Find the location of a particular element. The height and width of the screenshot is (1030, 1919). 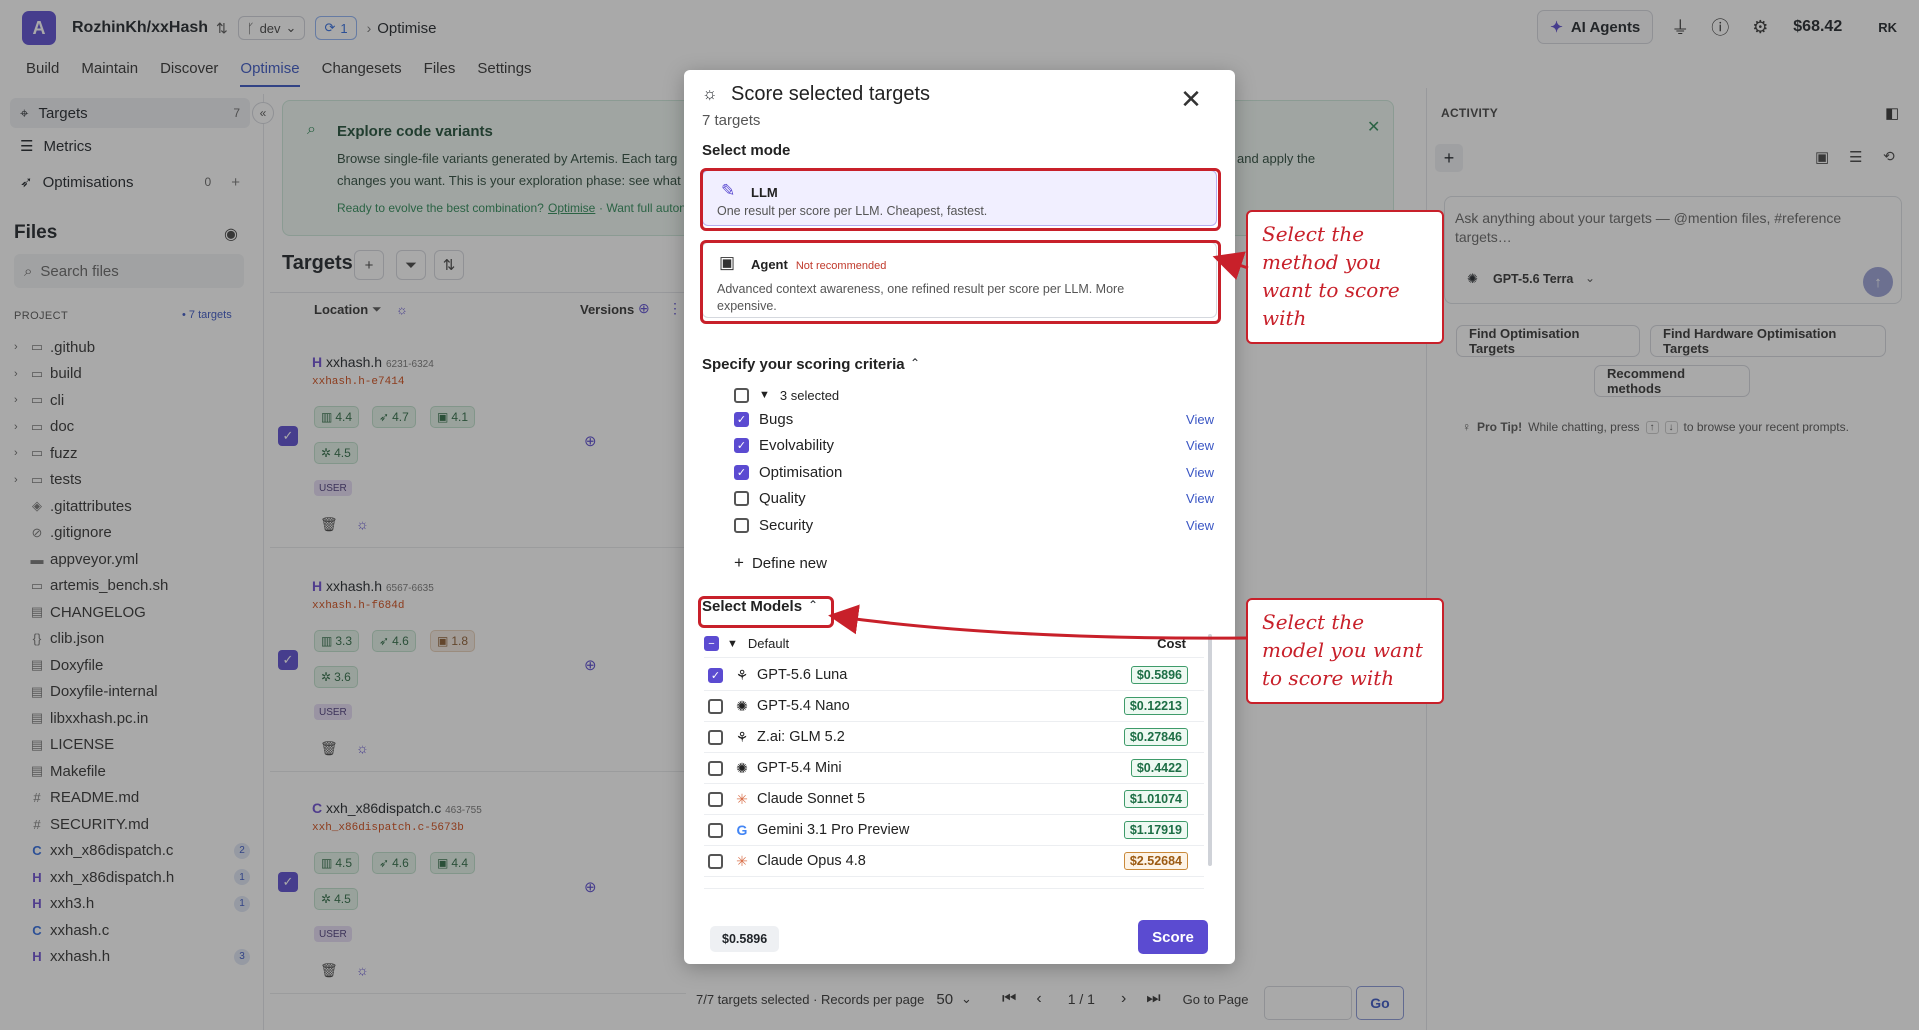

mode-arrow is located at coordinates (1230, 265).